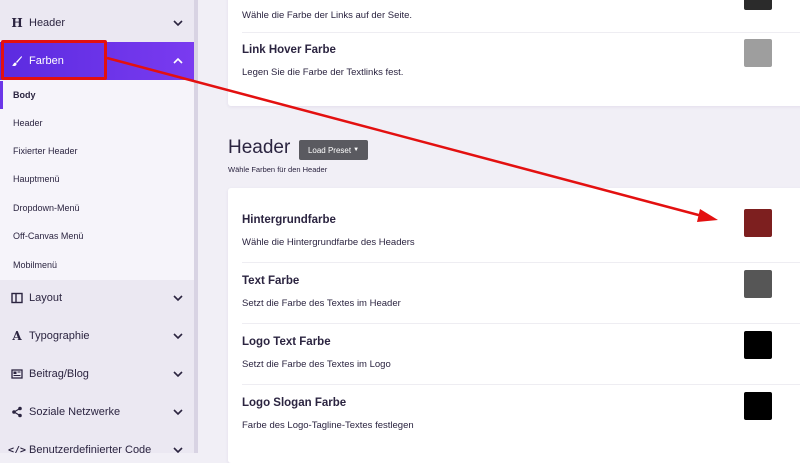  I want to click on annotation-highlight-box, so click(54, 60).